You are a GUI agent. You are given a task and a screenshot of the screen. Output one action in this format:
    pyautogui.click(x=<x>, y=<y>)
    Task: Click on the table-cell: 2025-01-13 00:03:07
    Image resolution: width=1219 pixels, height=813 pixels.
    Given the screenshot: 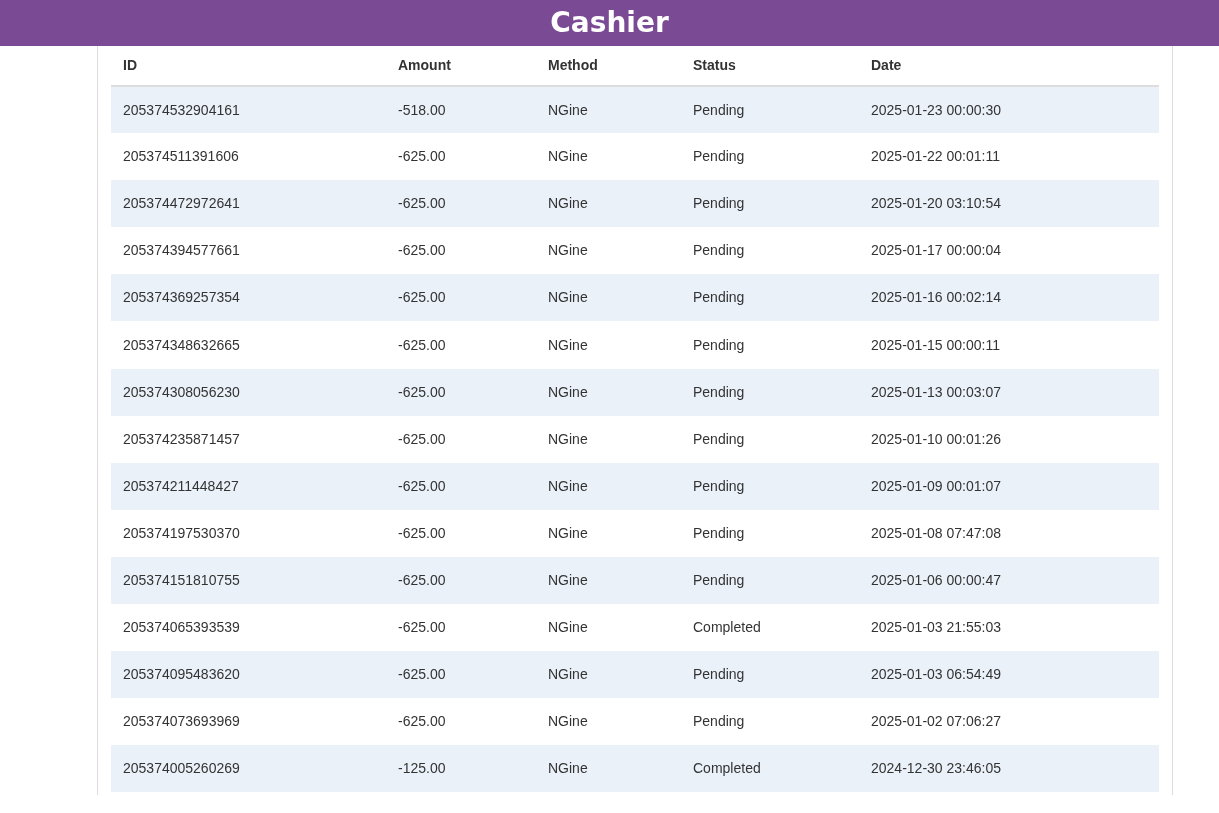 What is the action you would take?
    pyautogui.click(x=1009, y=392)
    